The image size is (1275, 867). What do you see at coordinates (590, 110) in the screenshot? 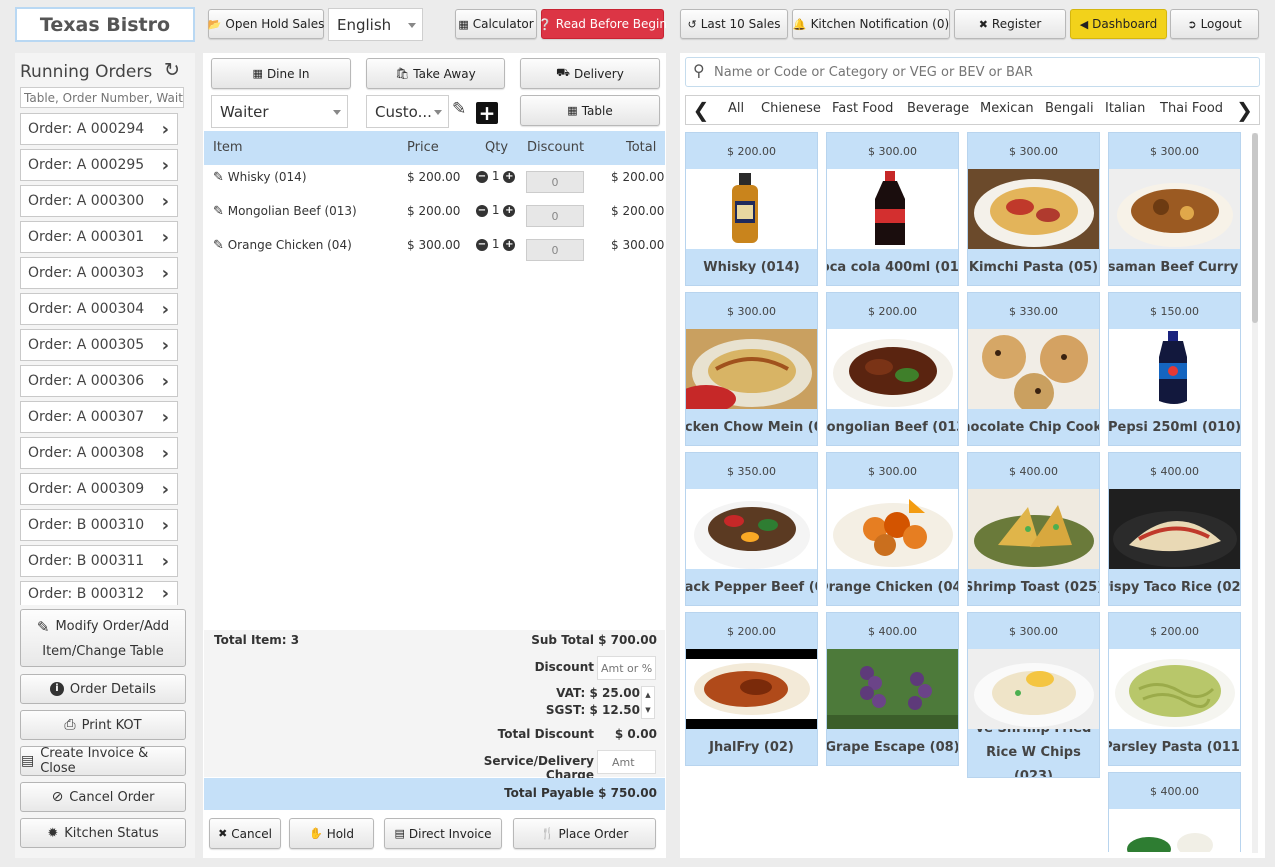
I see `table-button: ▦ Table` at bounding box center [590, 110].